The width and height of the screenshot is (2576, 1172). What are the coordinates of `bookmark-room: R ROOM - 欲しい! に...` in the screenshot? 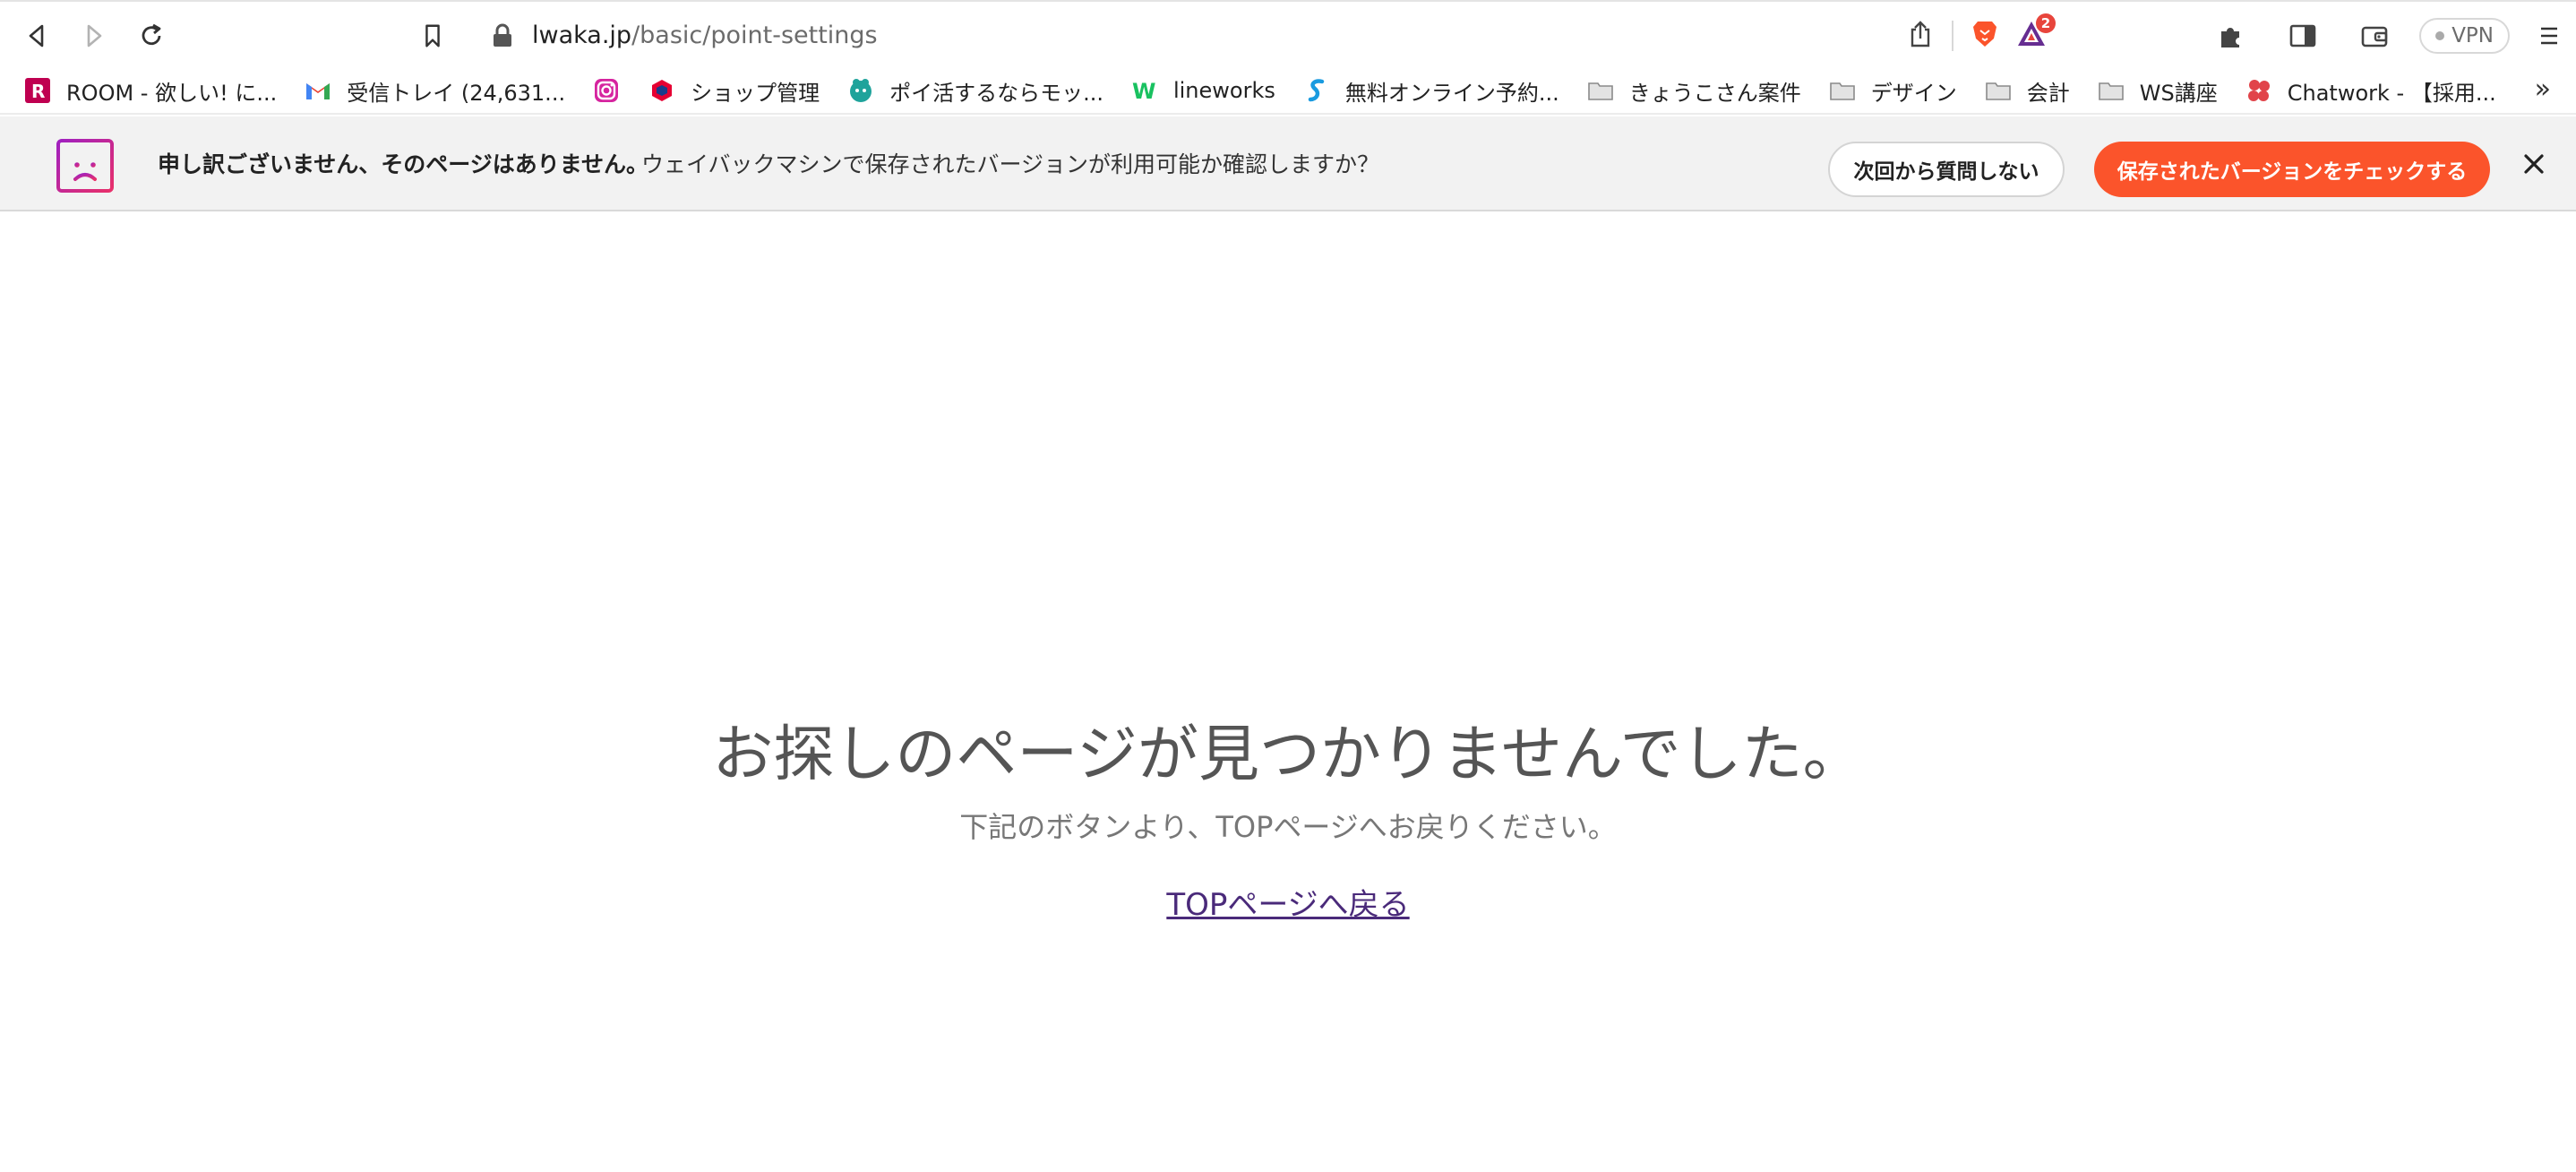 It's located at (153, 90).